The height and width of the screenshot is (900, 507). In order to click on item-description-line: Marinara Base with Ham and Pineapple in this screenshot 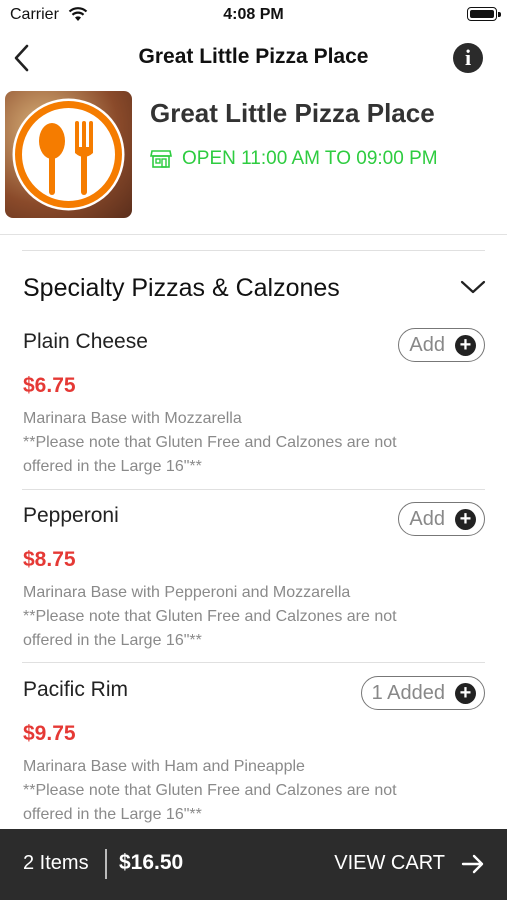, I will do `click(164, 766)`.